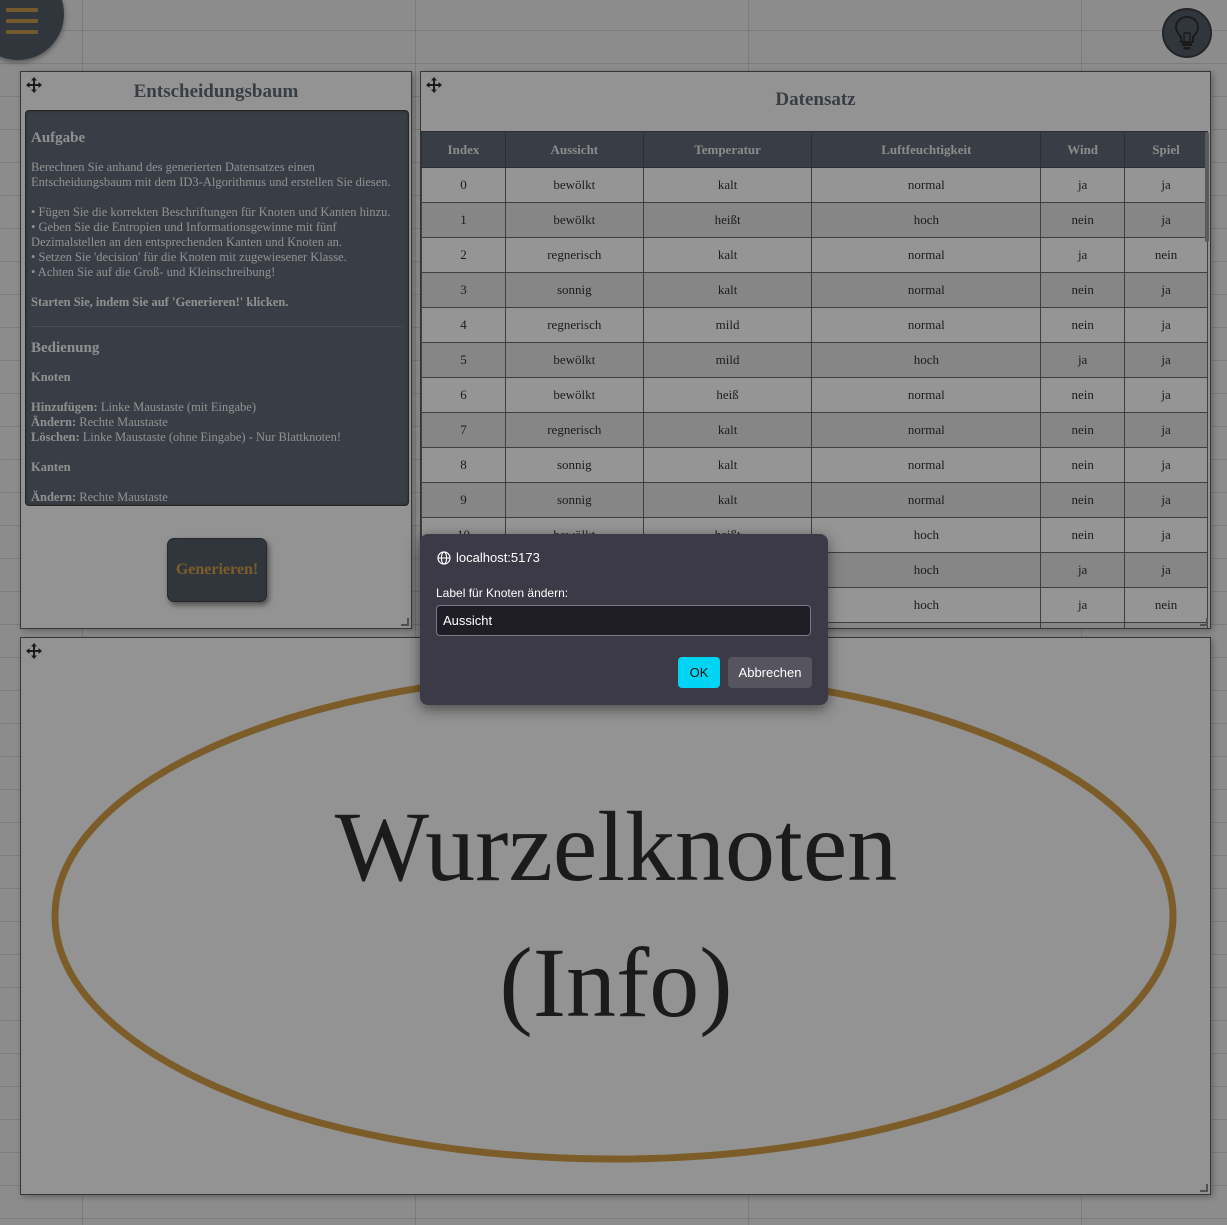  Describe the element at coordinates (502, 593) in the screenshot. I see `dialog-prompt: Label für Knoten ändern:` at that location.